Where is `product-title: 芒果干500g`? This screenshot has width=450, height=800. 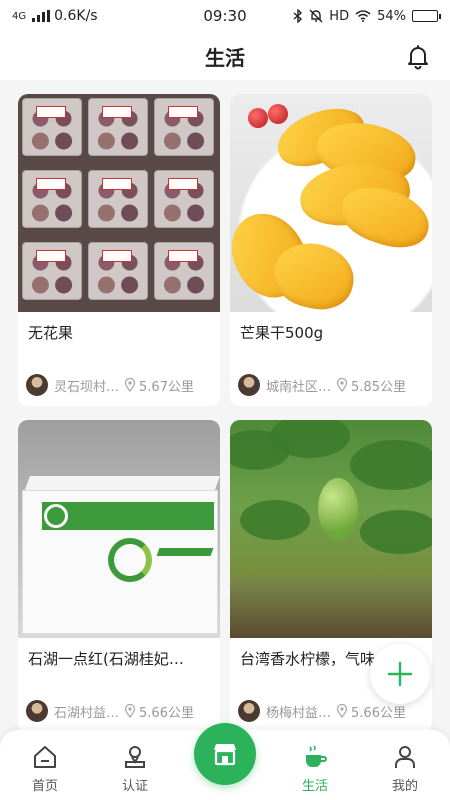
product-title: 芒果干500g is located at coordinates (282, 333).